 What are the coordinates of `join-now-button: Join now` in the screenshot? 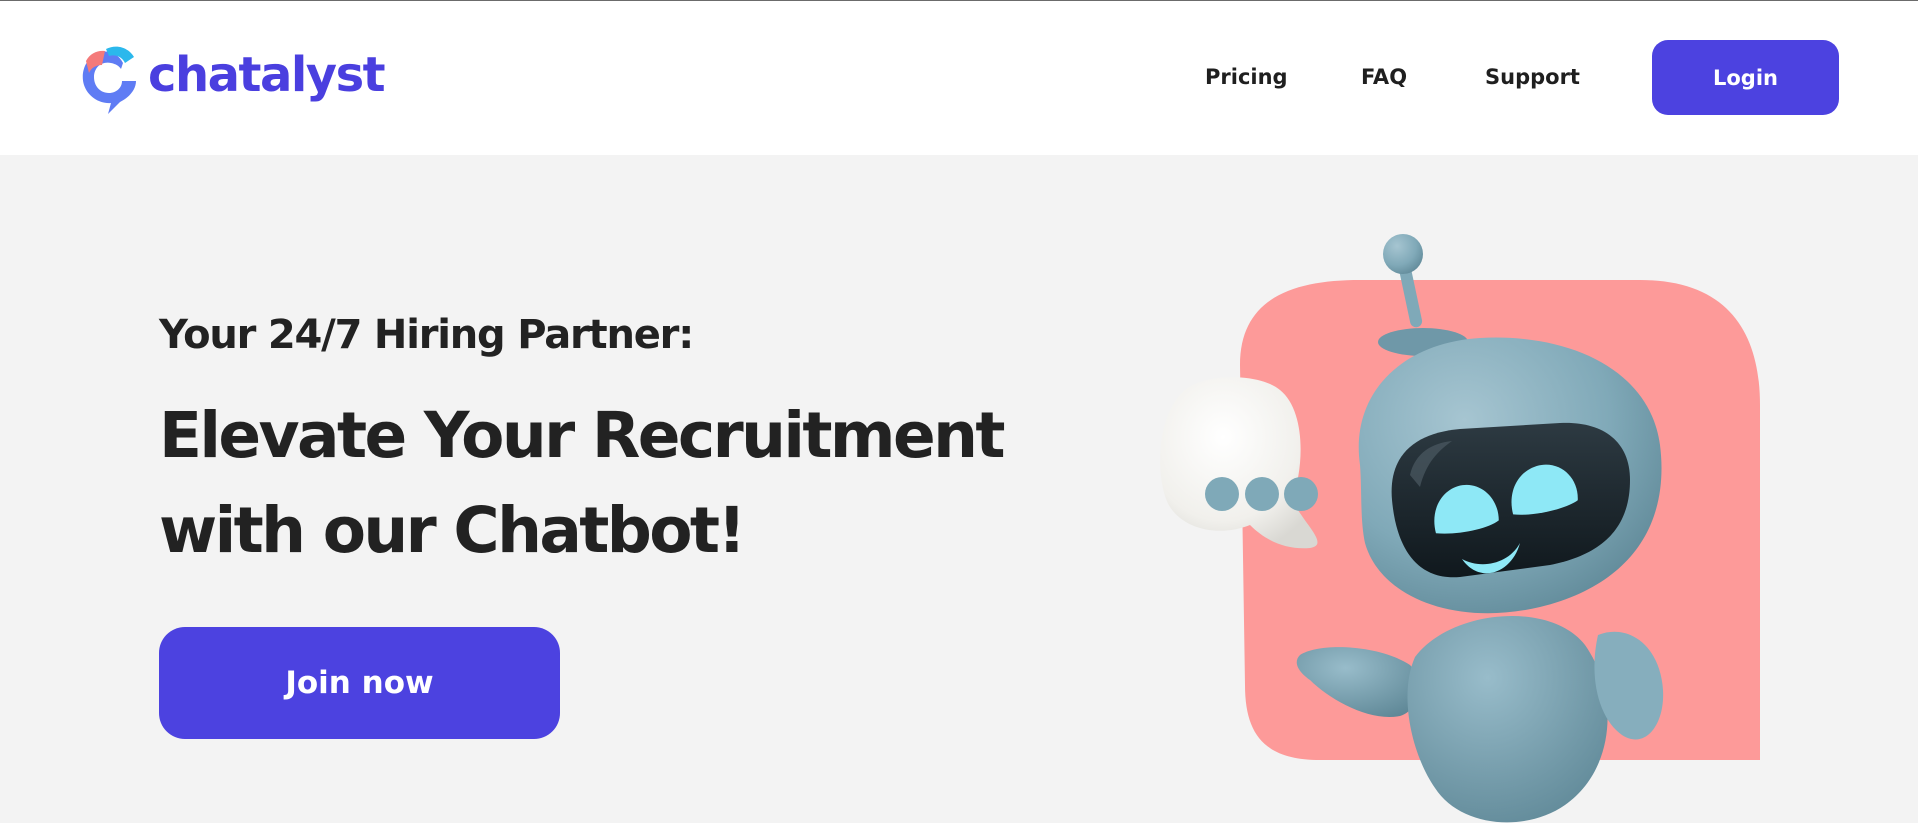 It's located at (359, 683).